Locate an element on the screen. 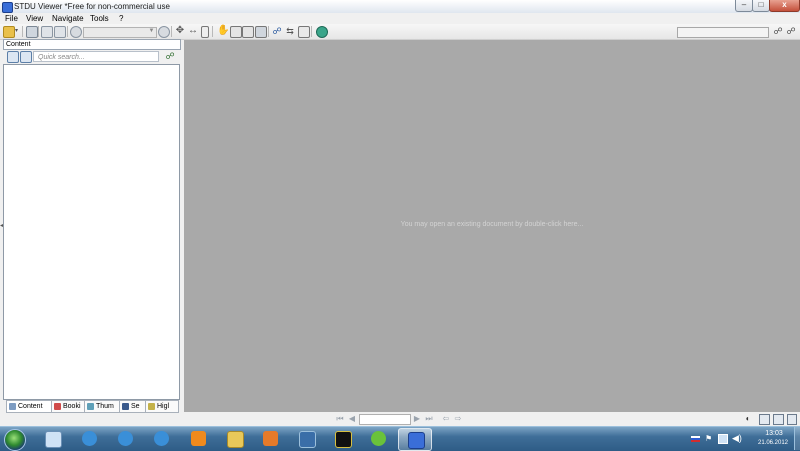 Image resolution: width=800 pixels, height=451 pixels. navigation-bar: ⏮ ◀ ▶ ⏭ ⇦ ⇨ ◐ is located at coordinates (492, 419).